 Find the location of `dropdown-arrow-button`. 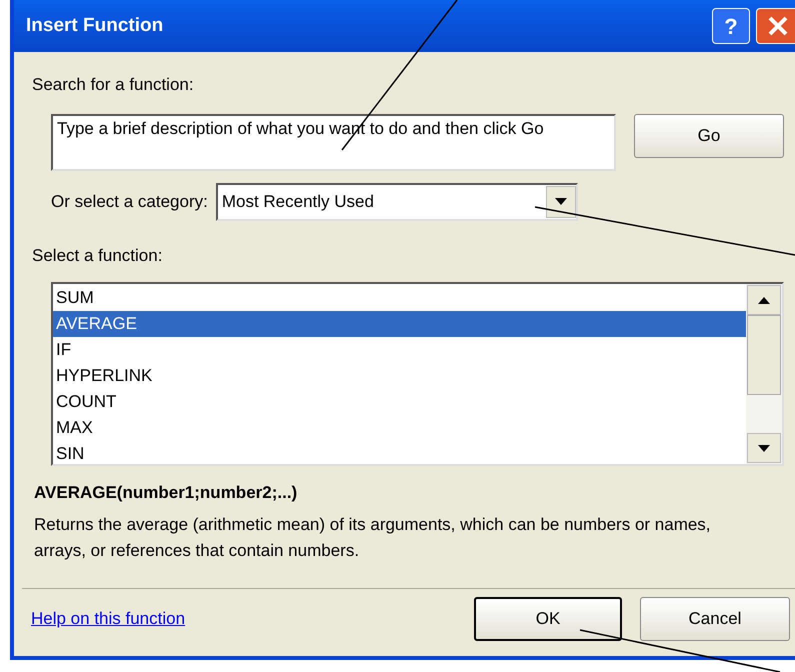

dropdown-arrow-button is located at coordinates (561, 202).